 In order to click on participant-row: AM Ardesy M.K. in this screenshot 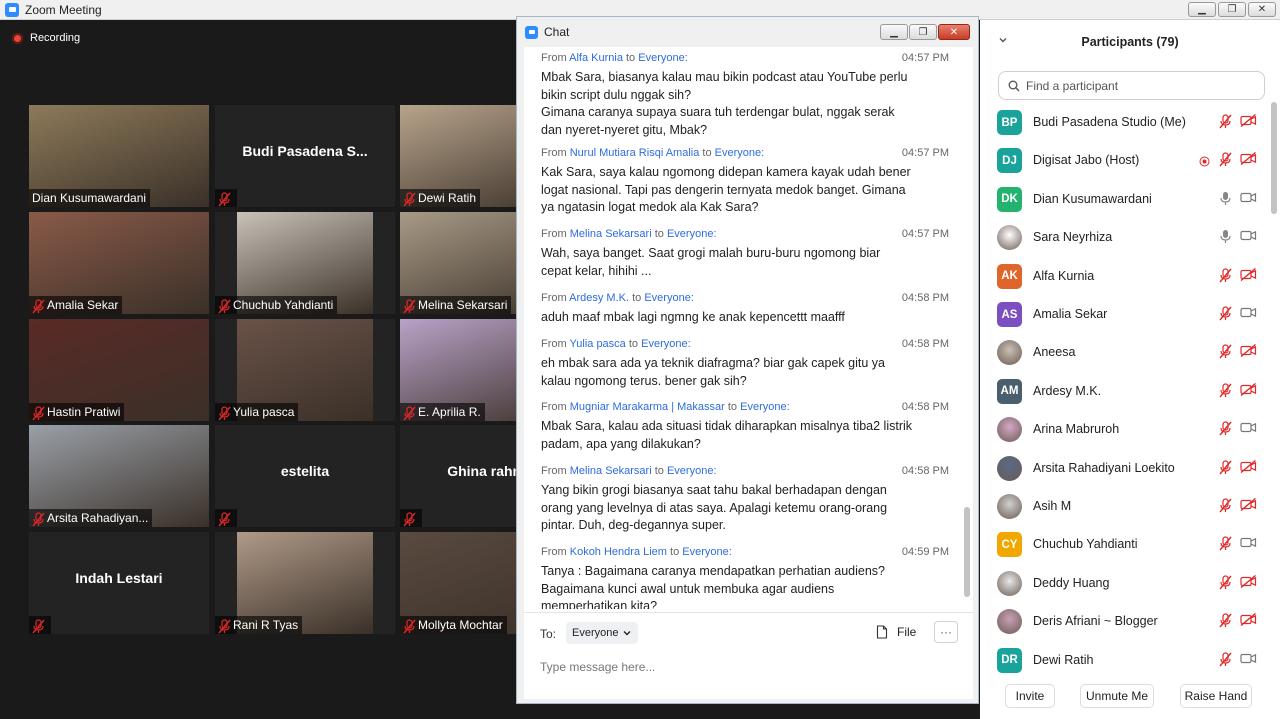, I will do `click(1125, 391)`.